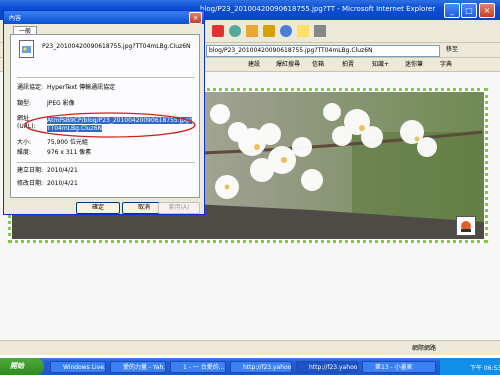 This screenshot has height=375, width=500. What do you see at coordinates (460, 50) in the screenshot?
I see `go-button: 移至` at bounding box center [460, 50].